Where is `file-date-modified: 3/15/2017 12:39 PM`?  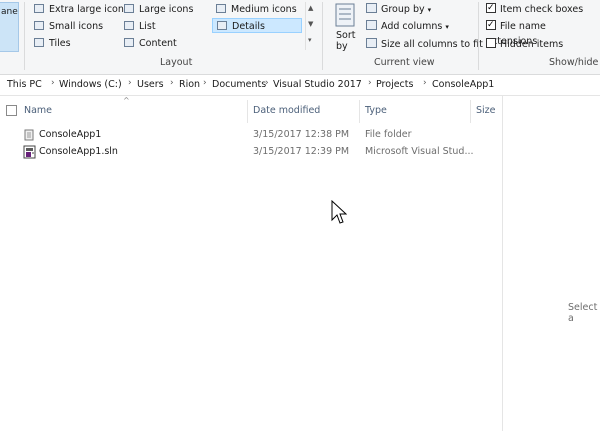
file-date-modified: 3/15/2017 12:39 PM is located at coordinates (301, 151).